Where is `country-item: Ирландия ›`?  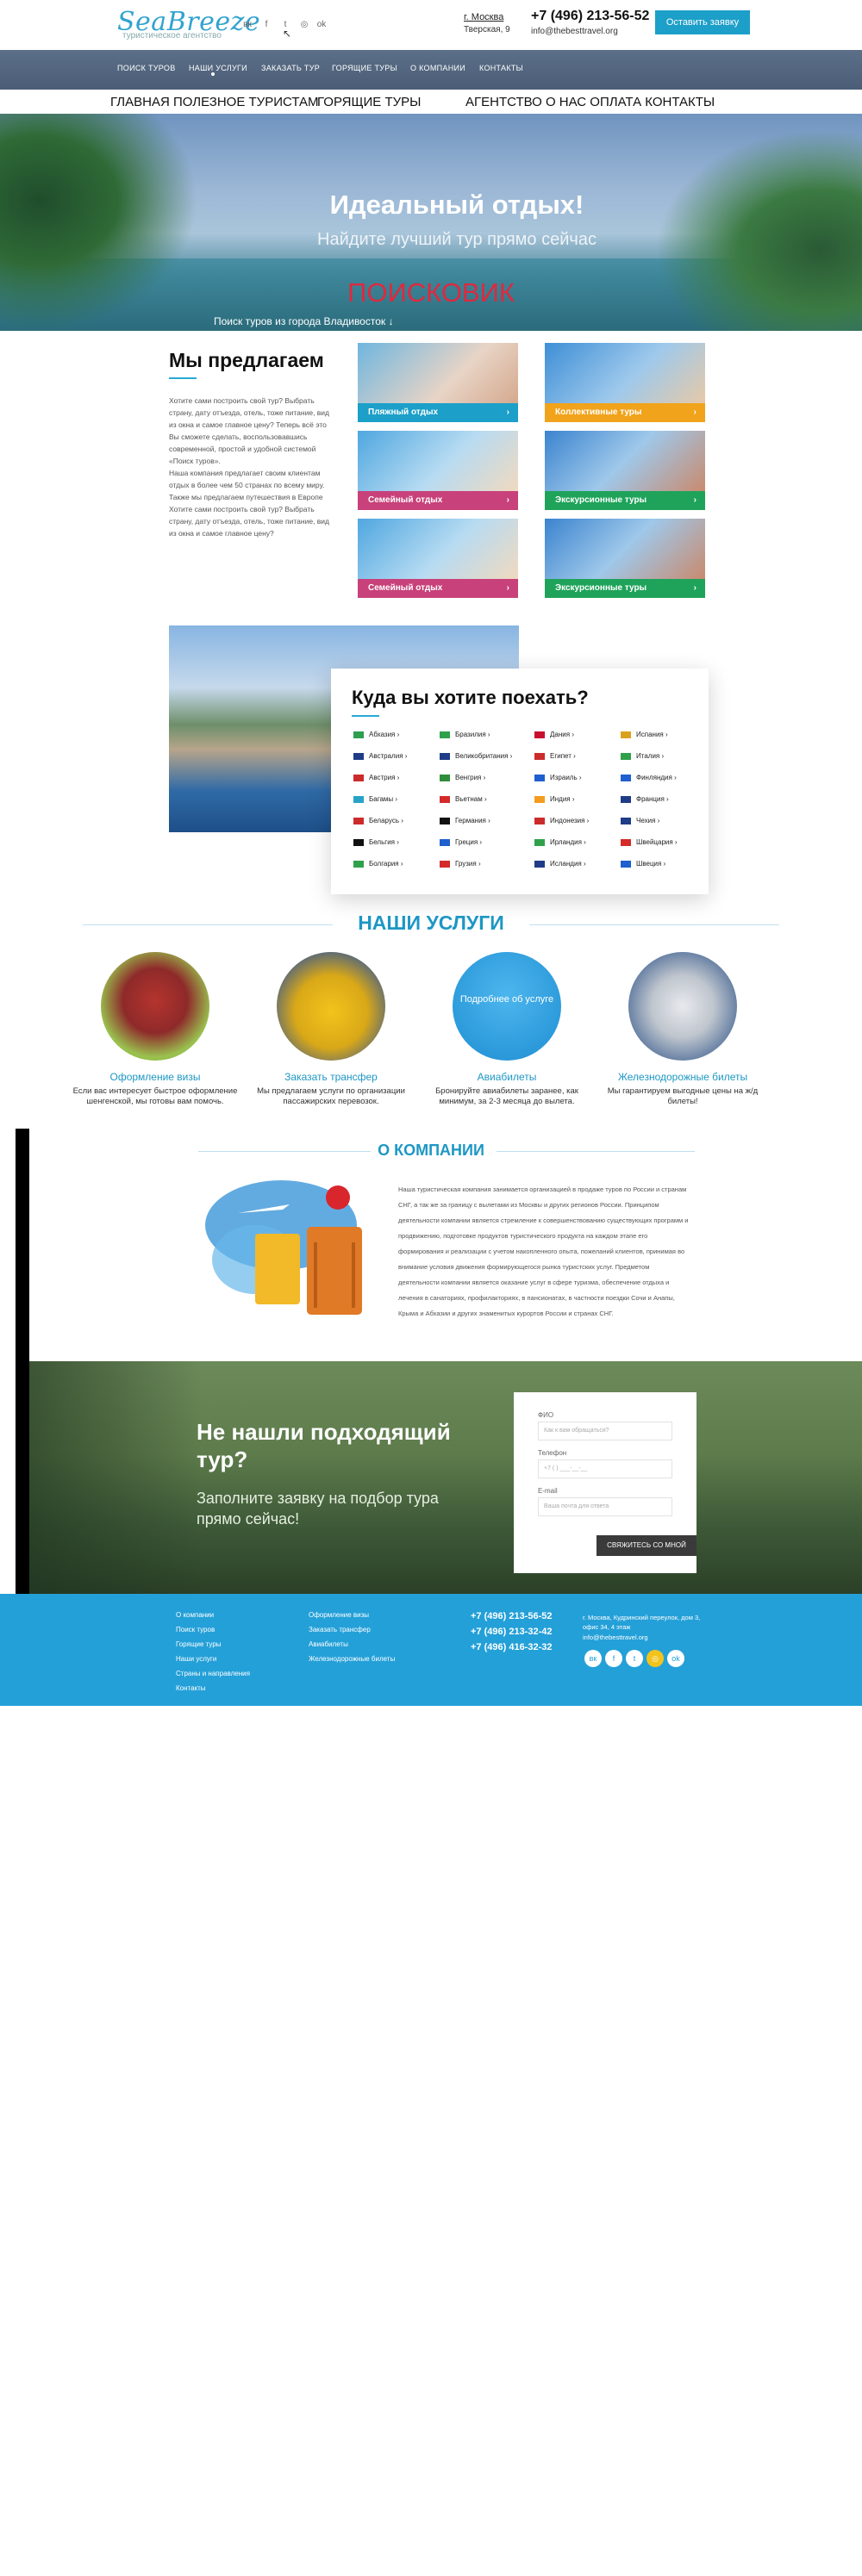 country-item: Ирландия › is located at coordinates (560, 842).